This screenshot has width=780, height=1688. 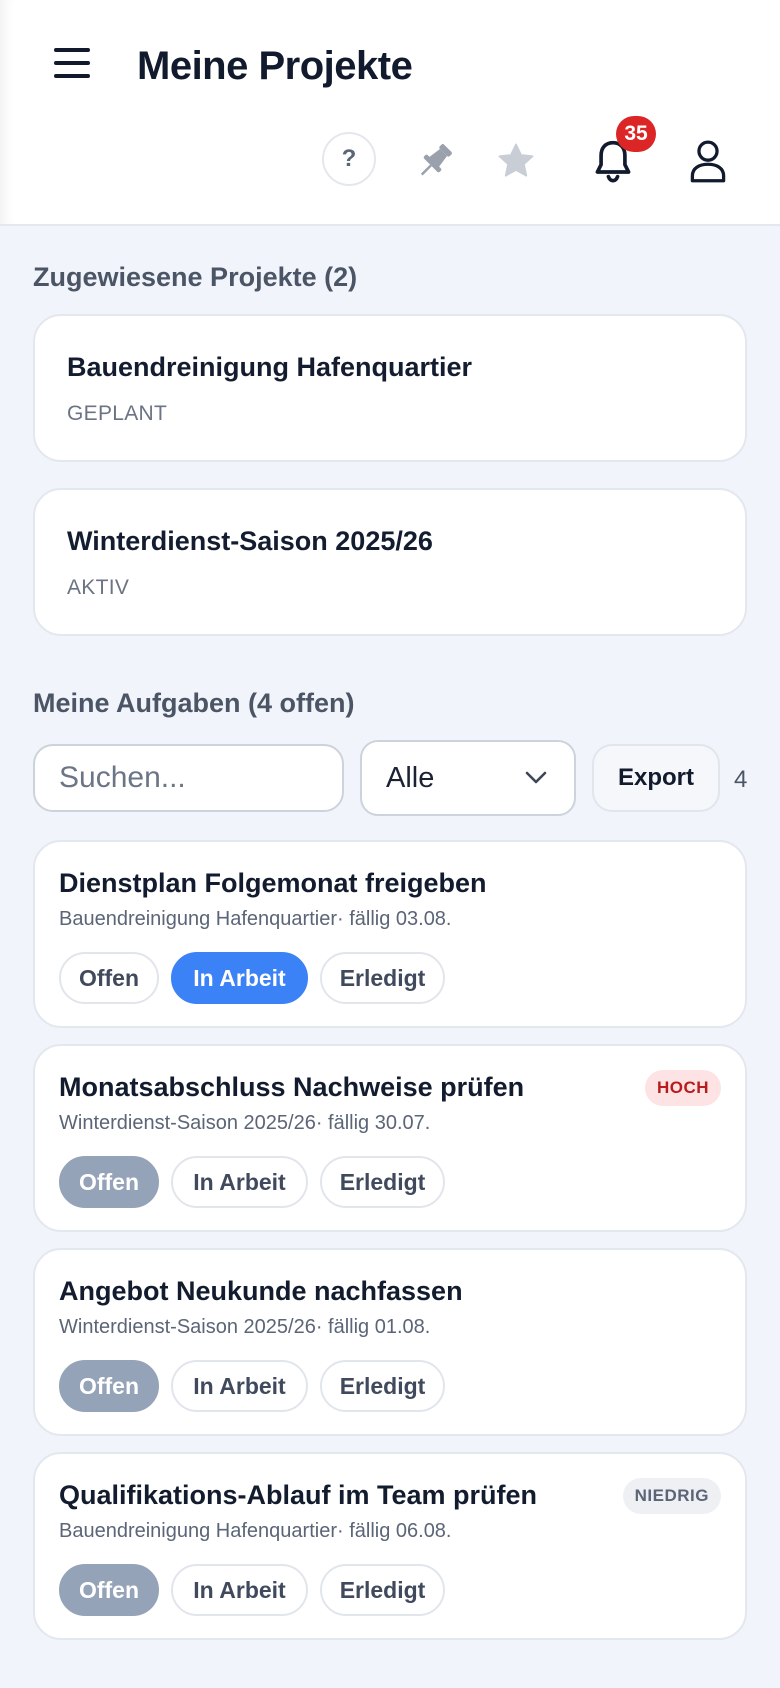 I want to click on tasks-section-title: Meine Aufgaben (4 offen), so click(x=194, y=703).